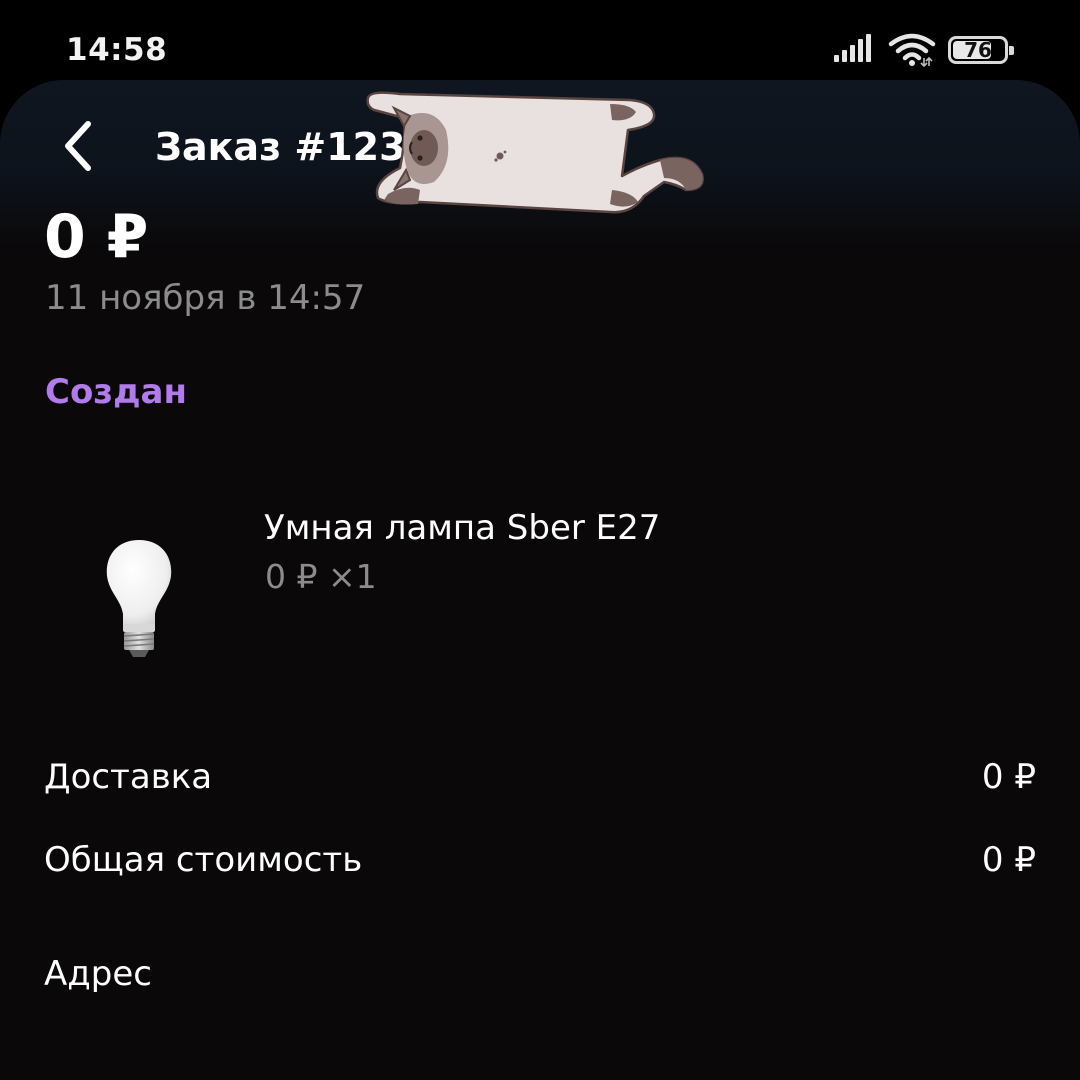 The width and height of the screenshot is (1080, 1080). What do you see at coordinates (1008, 860) in the screenshot?
I see `total-cost-value: 0 ₽` at bounding box center [1008, 860].